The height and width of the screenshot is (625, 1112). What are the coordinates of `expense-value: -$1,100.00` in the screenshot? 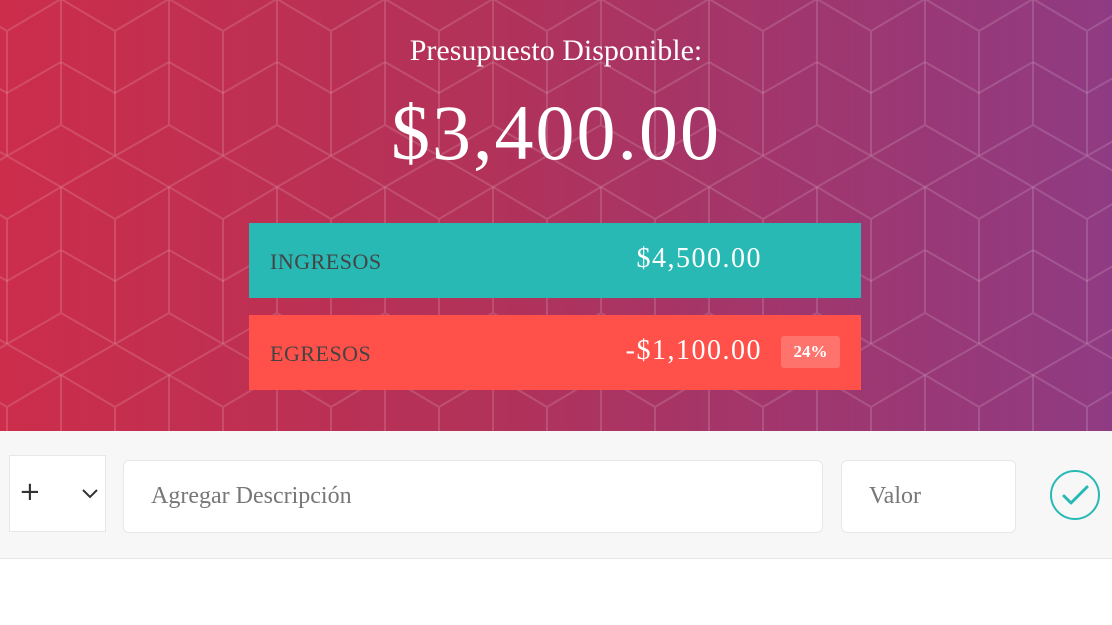 It's located at (693, 350).